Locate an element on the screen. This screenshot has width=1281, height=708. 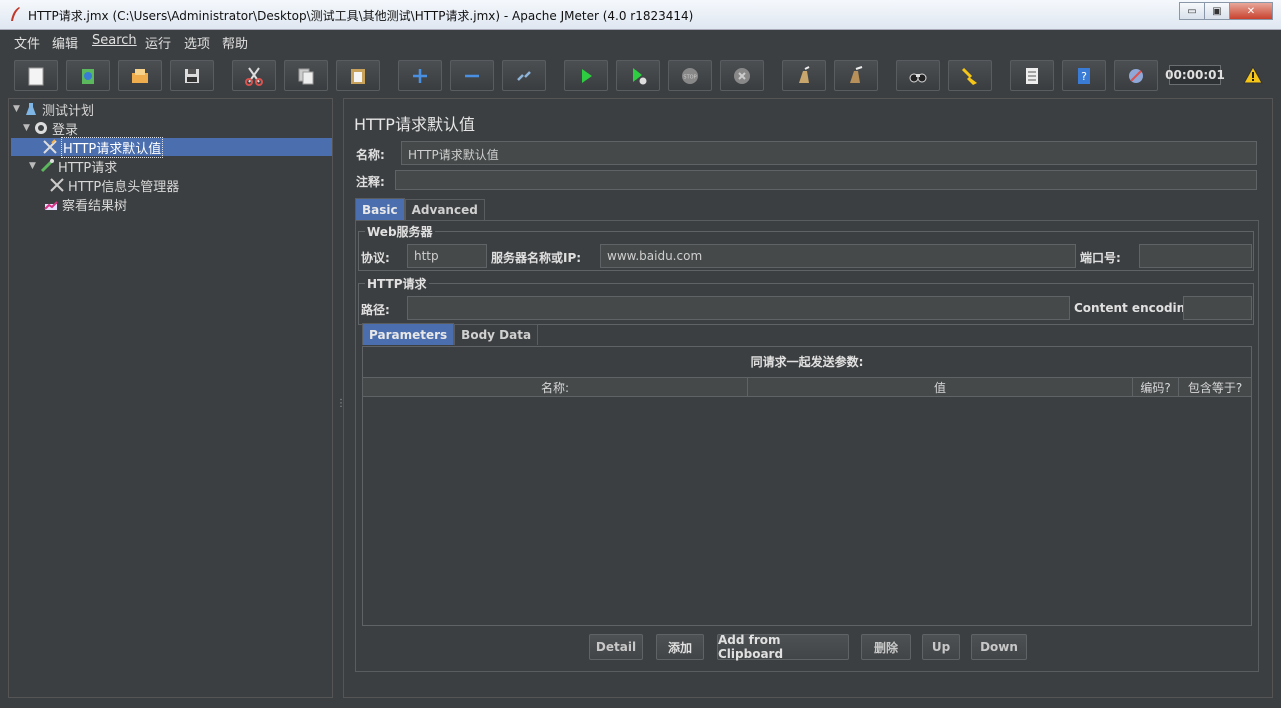
save-button is located at coordinates (192, 75).